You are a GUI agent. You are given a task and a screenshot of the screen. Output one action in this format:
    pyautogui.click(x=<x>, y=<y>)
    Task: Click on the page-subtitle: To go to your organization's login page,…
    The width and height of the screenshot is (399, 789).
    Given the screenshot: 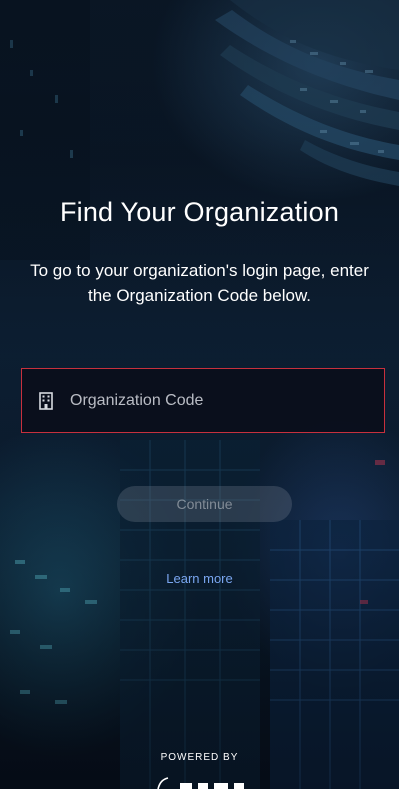 What is the action you would take?
    pyautogui.click(x=199, y=283)
    